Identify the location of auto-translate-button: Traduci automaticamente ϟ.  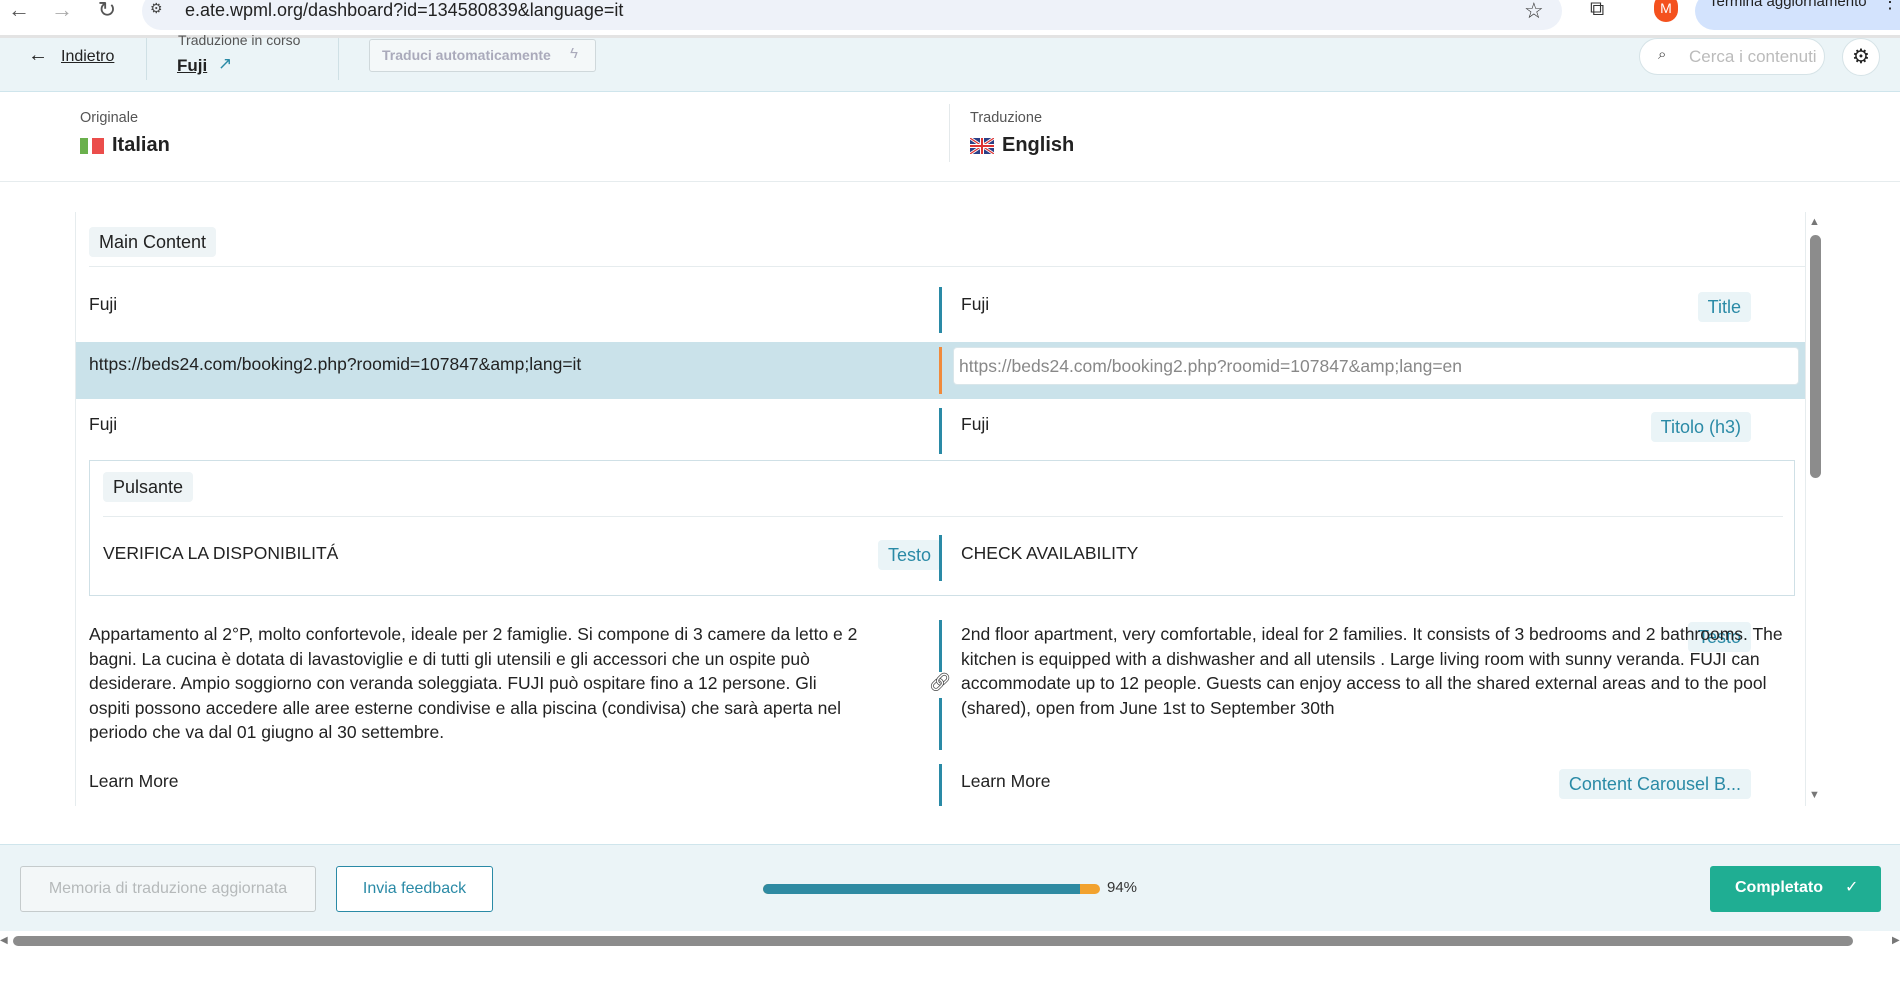
(482, 55).